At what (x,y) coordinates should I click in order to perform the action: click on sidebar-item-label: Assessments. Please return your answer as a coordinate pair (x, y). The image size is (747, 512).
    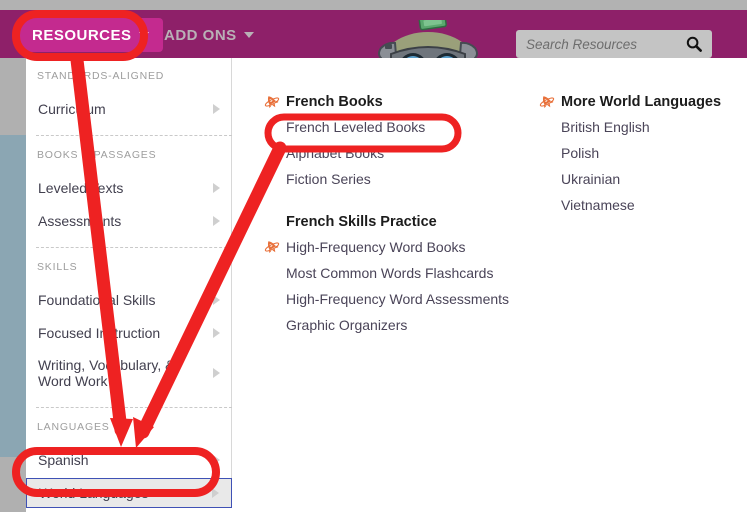
    Looking at the image, I should click on (80, 221).